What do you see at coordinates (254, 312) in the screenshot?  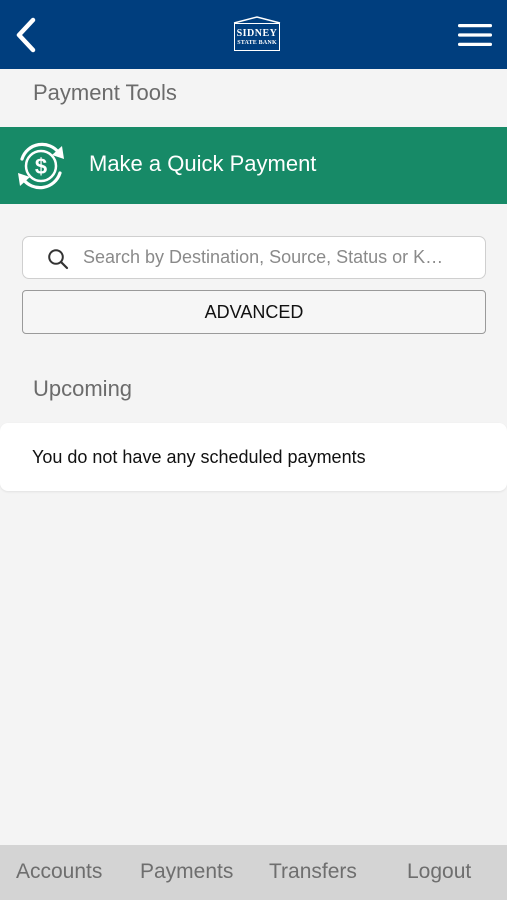 I see `advanced-button: ADVANCED` at bounding box center [254, 312].